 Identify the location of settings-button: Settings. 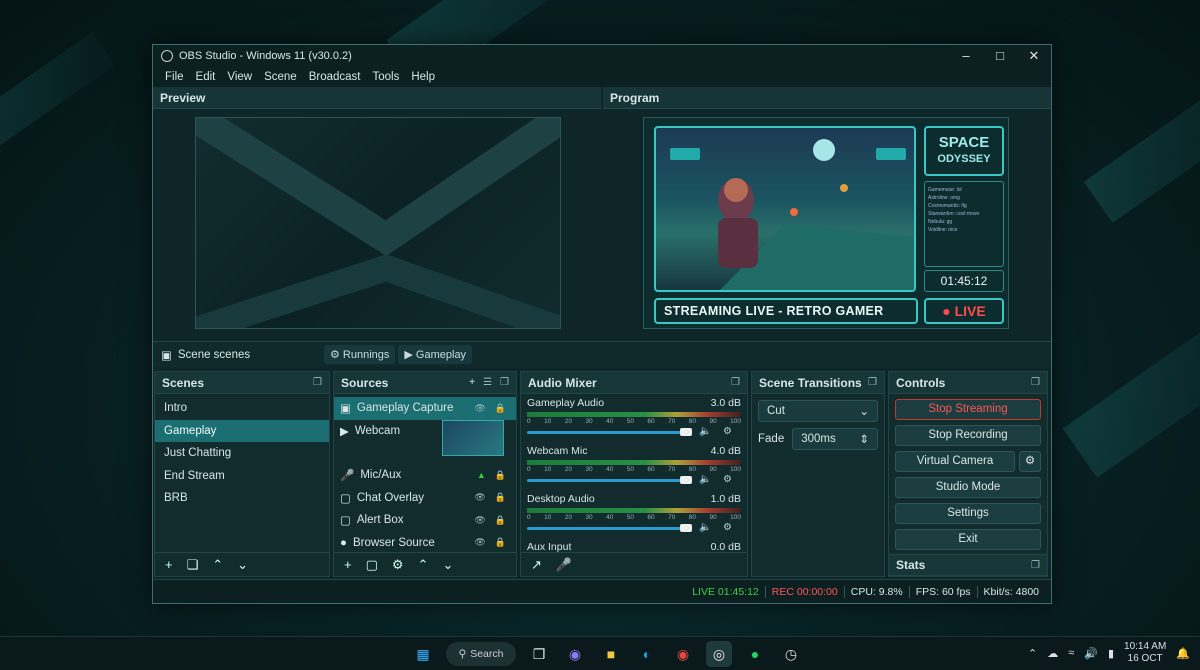
(968, 513).